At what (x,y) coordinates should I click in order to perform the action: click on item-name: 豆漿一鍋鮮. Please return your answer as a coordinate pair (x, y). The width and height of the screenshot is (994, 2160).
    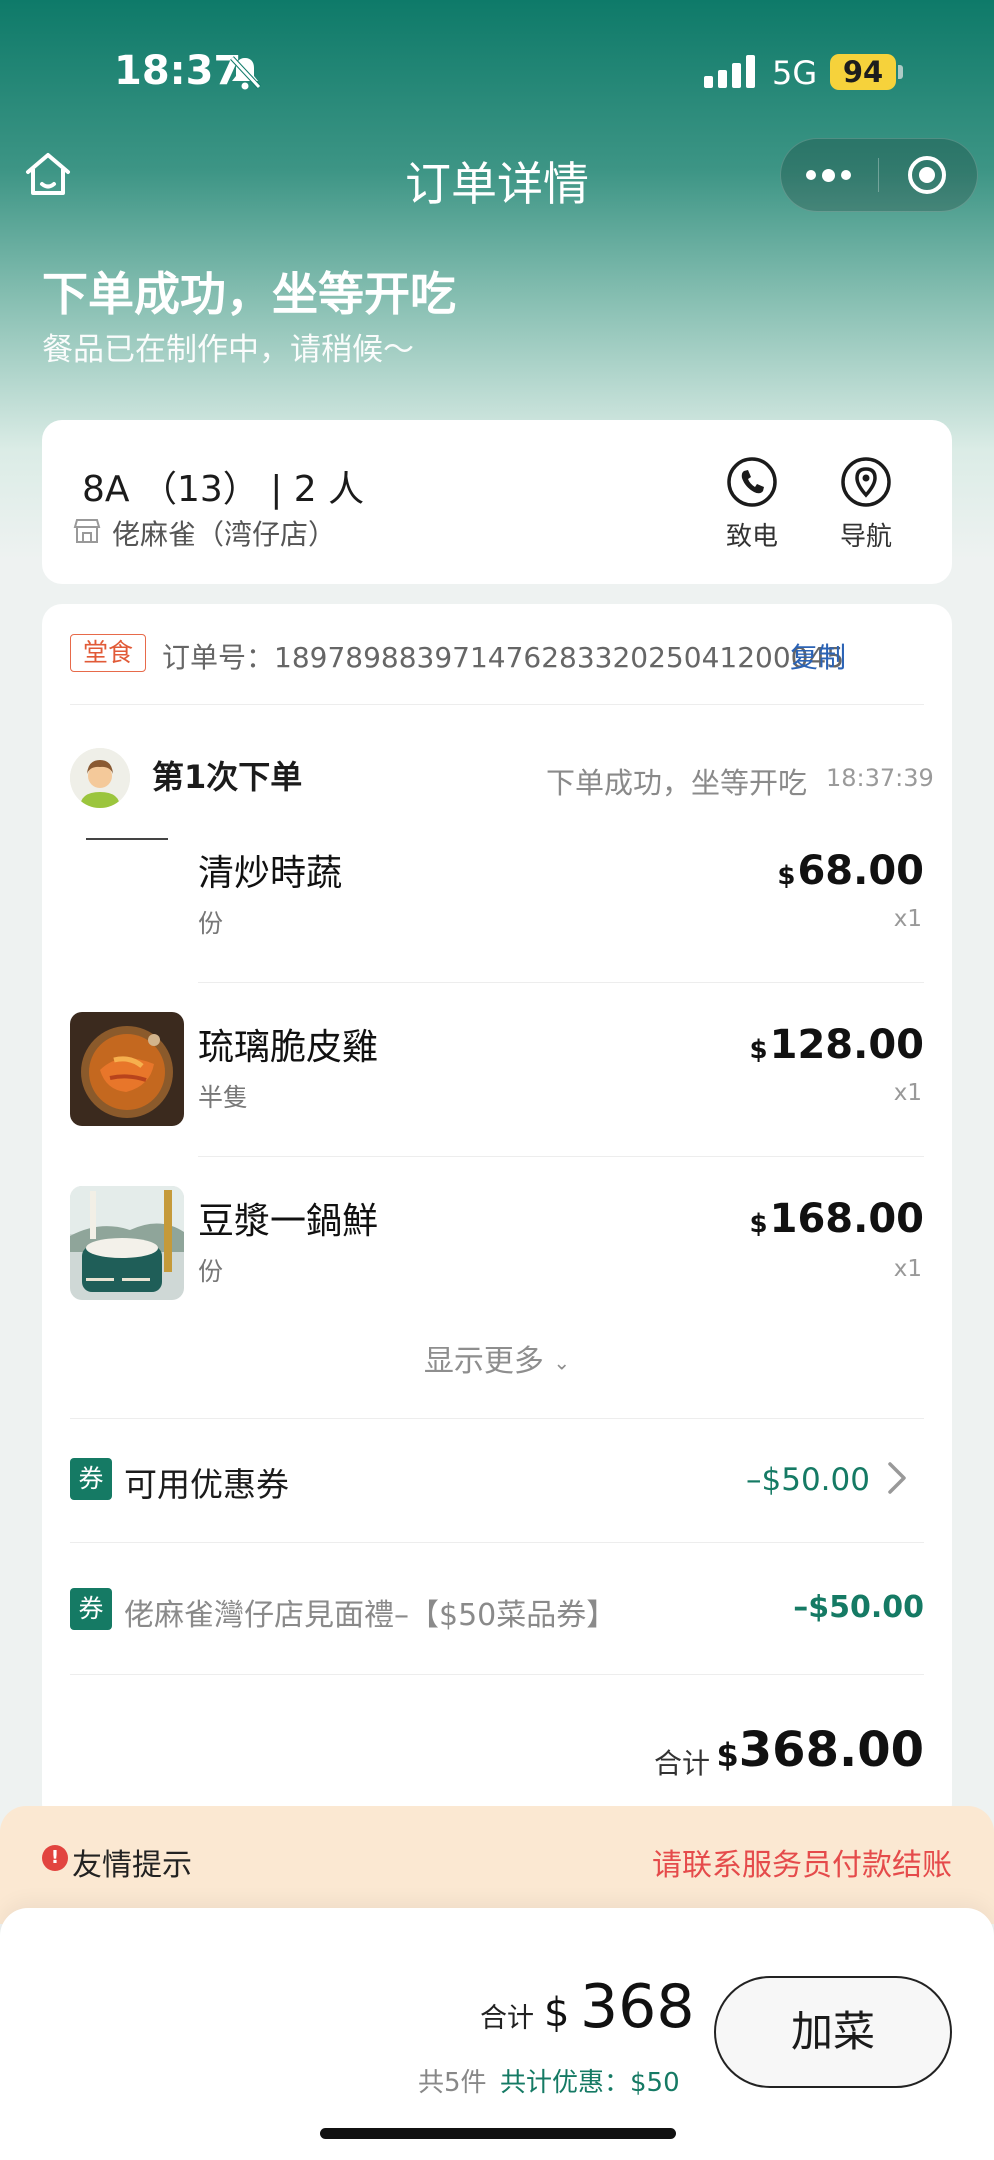
    Looking at the image, I should click on (288, 1221).